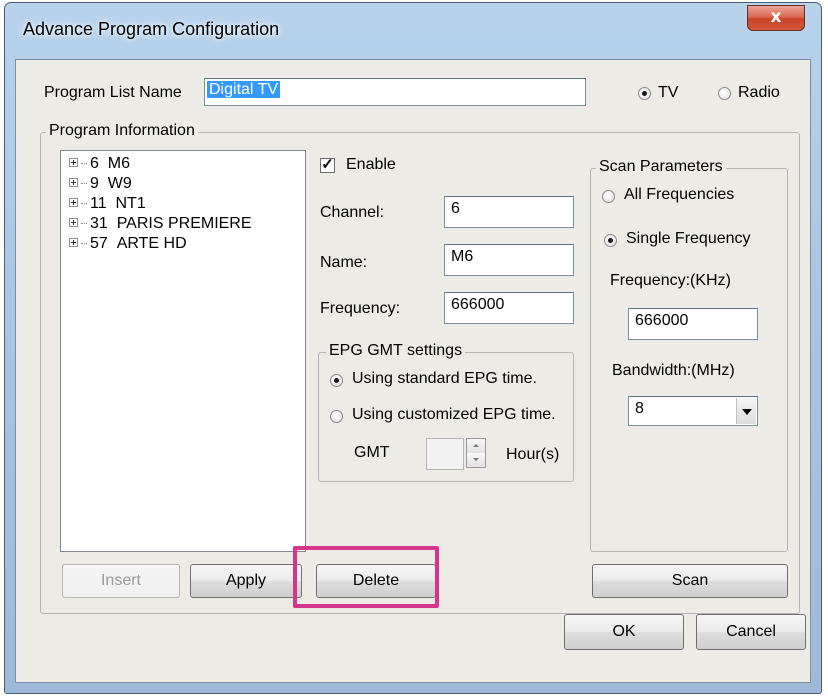 This screenshot has height=698, width=828. Describe the element at coordinates (327, 165) in the screenshot. I see `enable-checkbox: ✓` at that location.